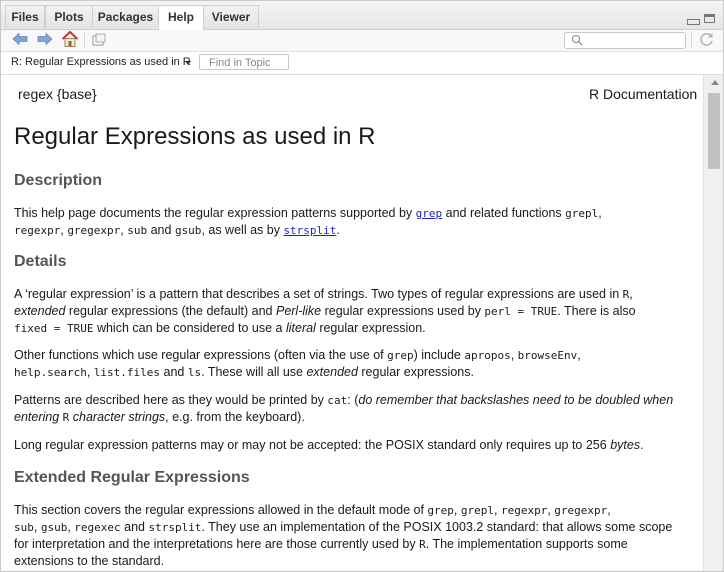 This screenshot has width=724, height=572. Describe the element at coordinates (362, 15) in the screenshot. I see `pane-tab-bar: Files Plots Packages Help Viewer` at that location.